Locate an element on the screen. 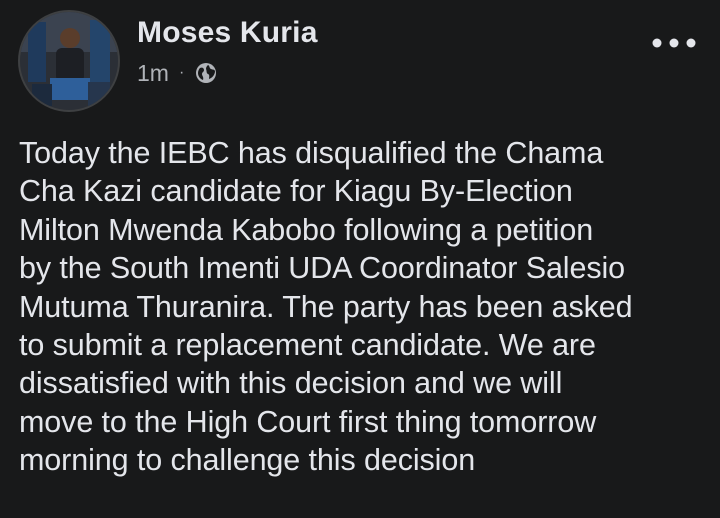 The image size is (720, 518). avatar-photo is located at coordinates (69, 61).